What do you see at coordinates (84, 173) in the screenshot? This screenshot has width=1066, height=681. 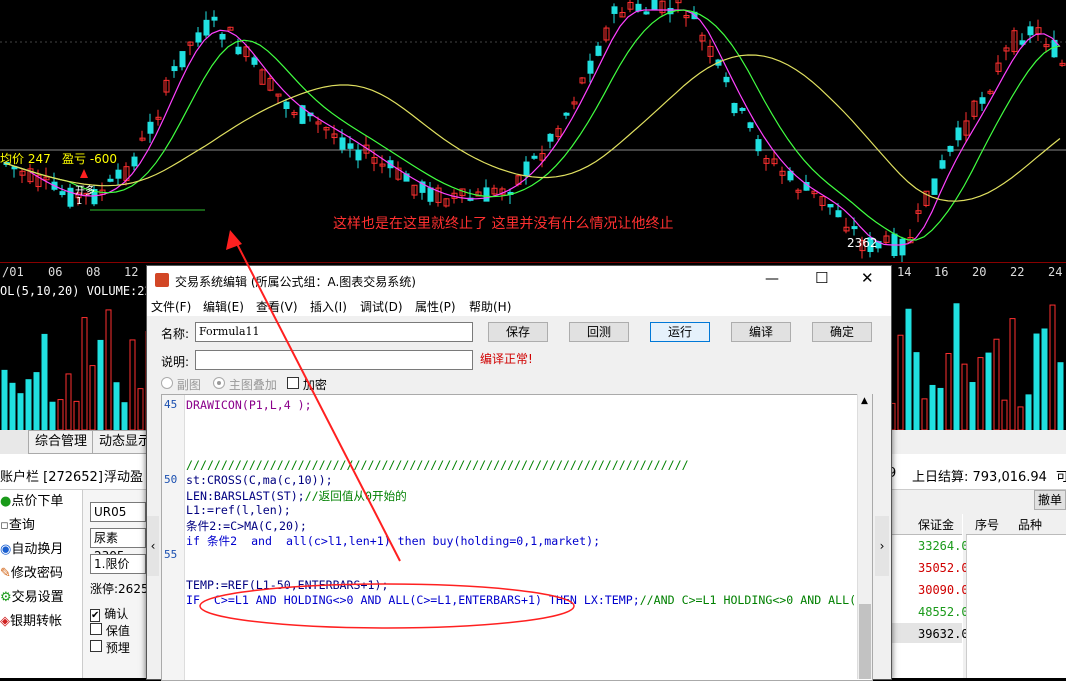 I see `buy-arrow-icon` at bounding box center [84, 173].